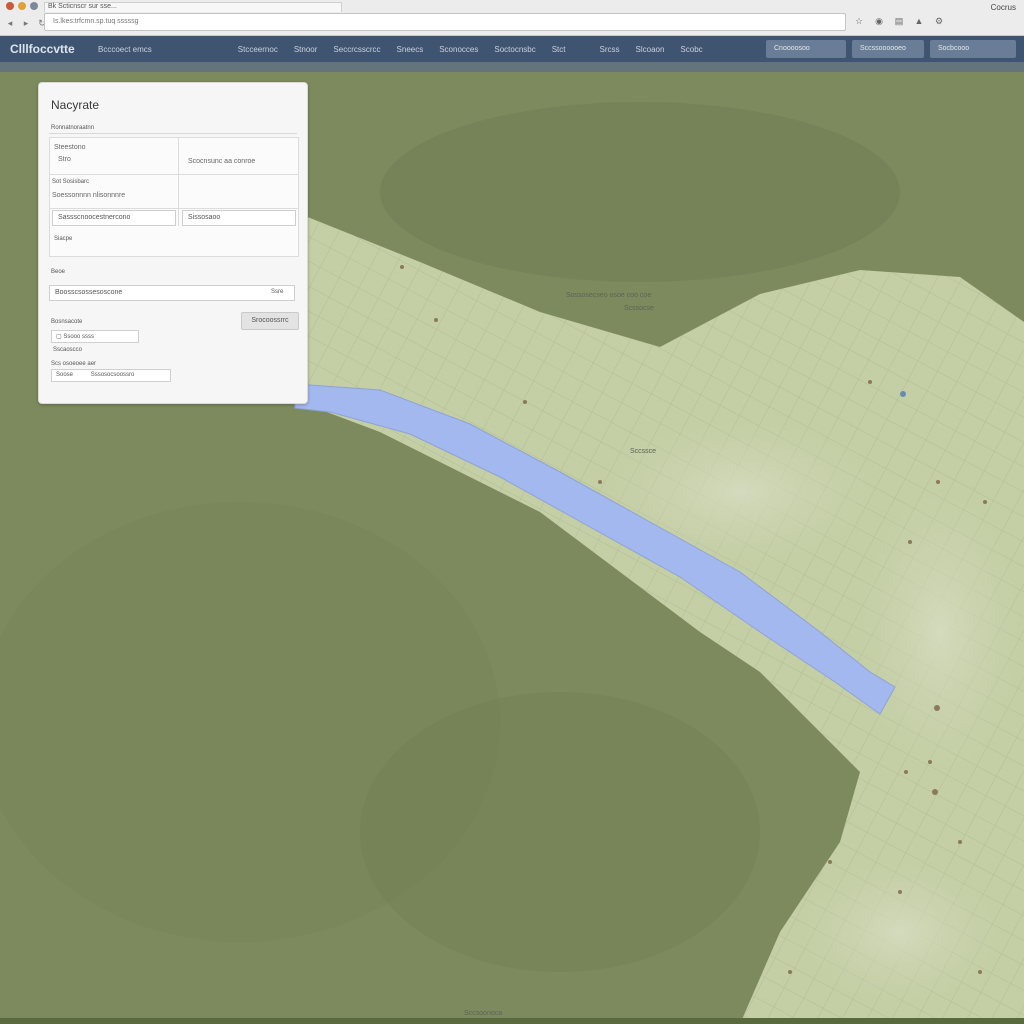 The height and width of the screenshot is (1024, 1024). Describe the element at coordinates (125, 49) in the screenshot. I see `brand-subtitle: Bcccoect emcs` at that location.